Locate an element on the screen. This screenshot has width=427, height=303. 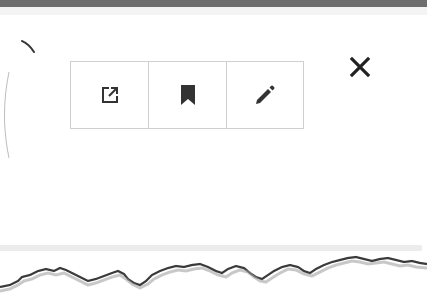
corner-fragment-icon is located at coordinates (28, 46).